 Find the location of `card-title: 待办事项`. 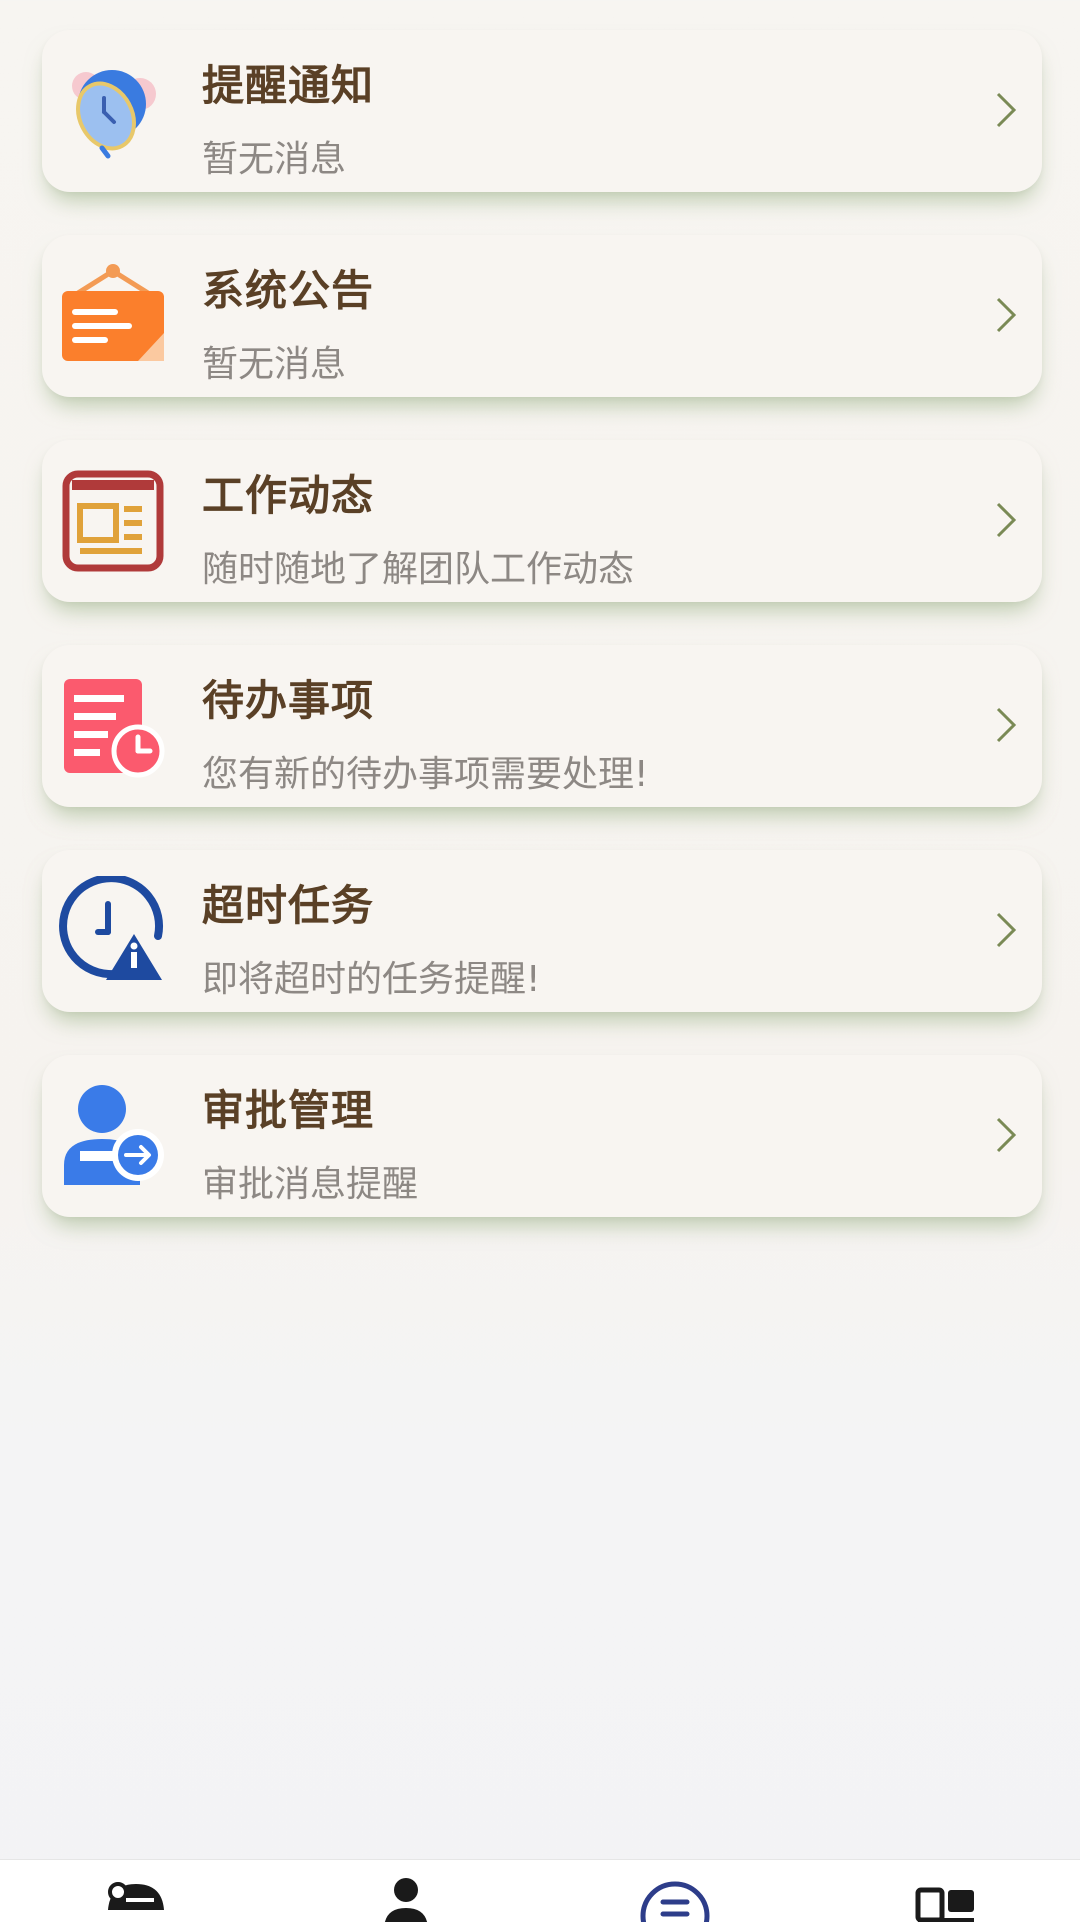

card-title: 待办事项 is located at coordinates (288, 700).